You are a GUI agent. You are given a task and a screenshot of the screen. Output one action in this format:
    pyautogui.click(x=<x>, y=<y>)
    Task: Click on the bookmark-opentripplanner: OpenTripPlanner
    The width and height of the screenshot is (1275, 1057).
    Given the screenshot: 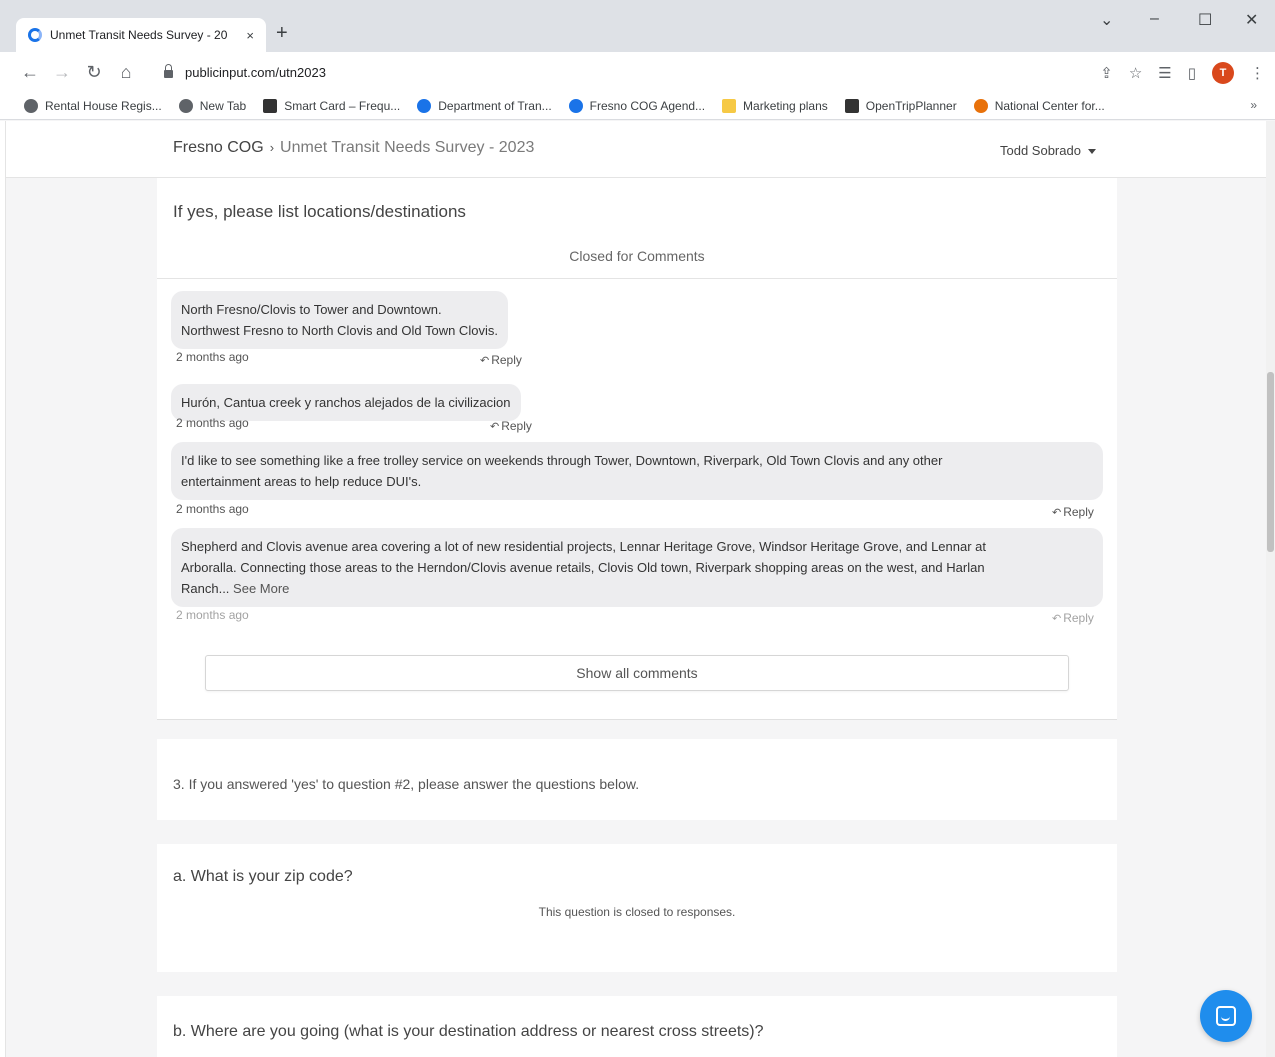 What is the action you would take?
    pyautogui.click(x=900, y=105)
    